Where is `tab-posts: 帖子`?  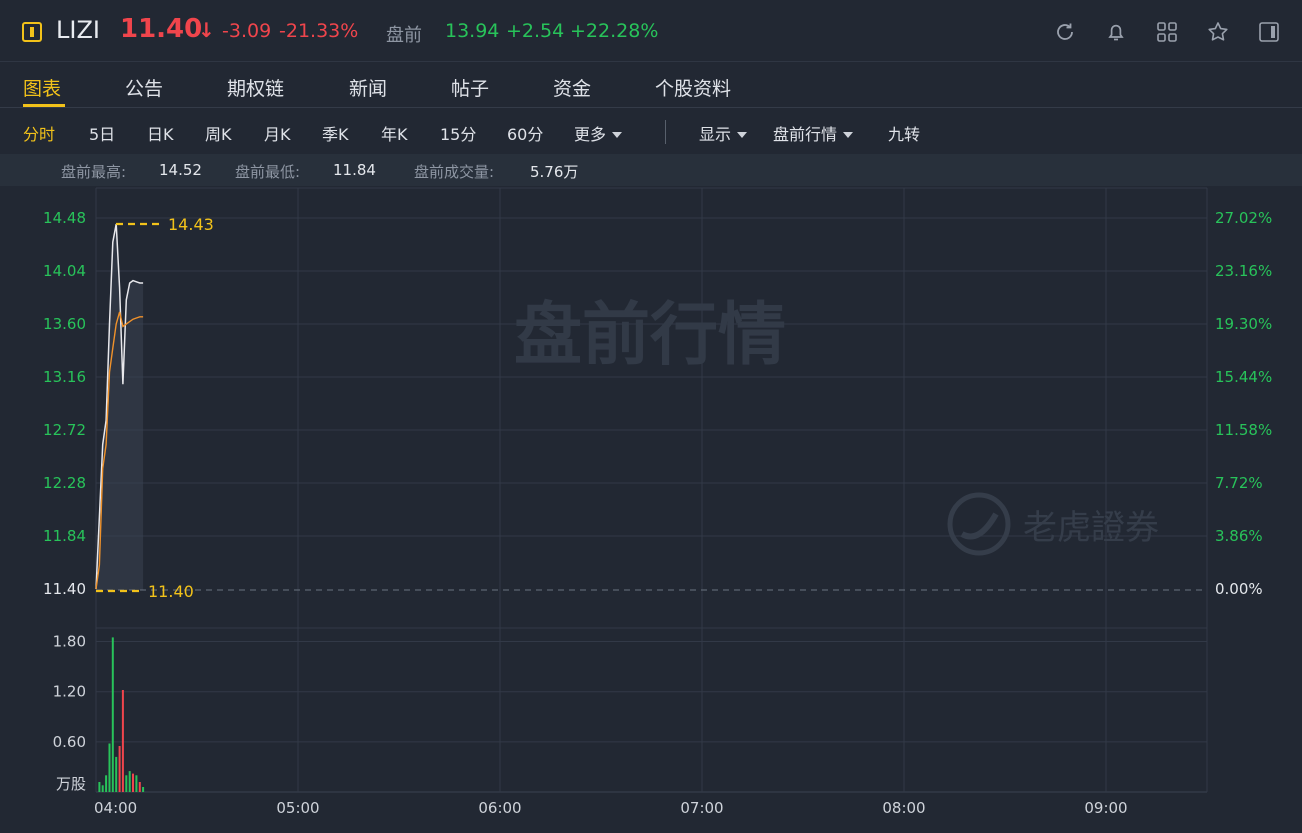 tab-posts: 帖子 is located at coordinates (470, 87).